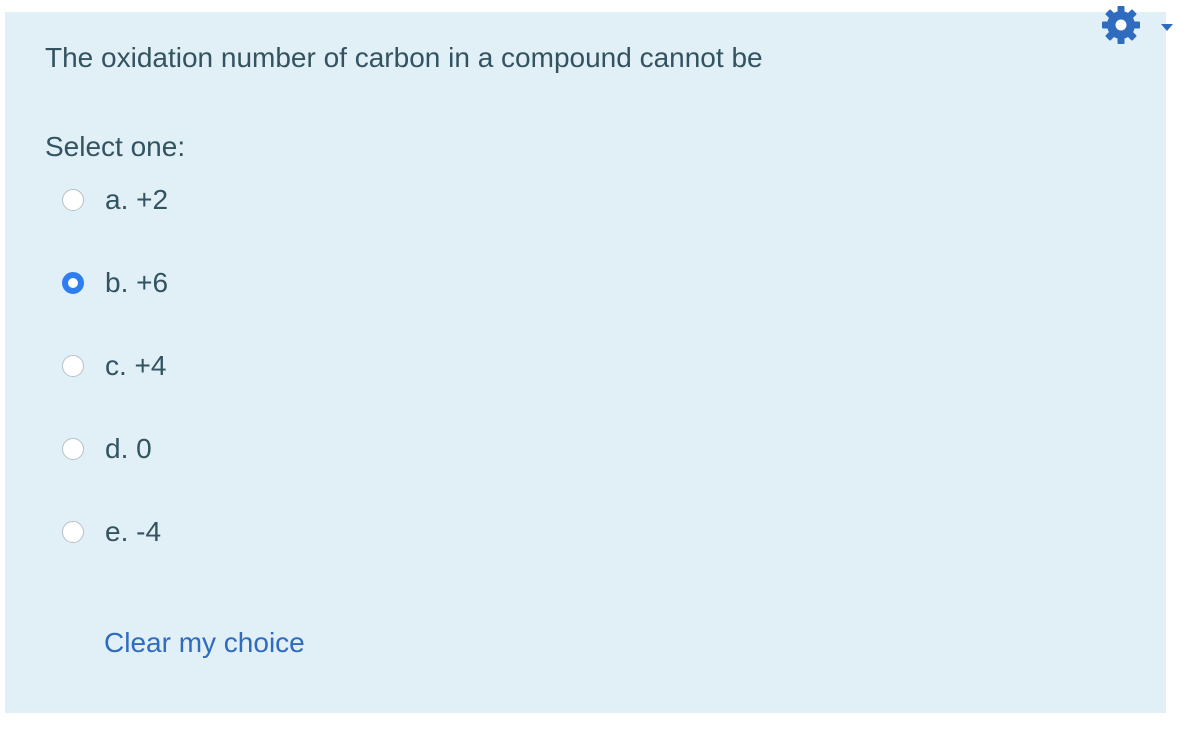  I want to click on clear-my-choice-link: Clear my choice, so click(204, 643).